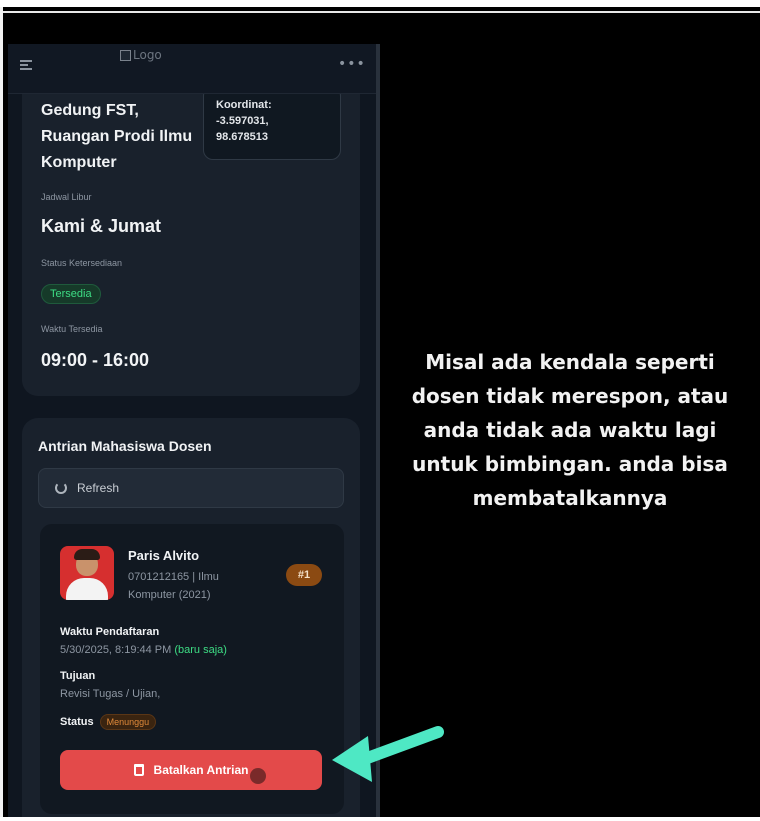 The height and width of the screenshot is (821, 760). What do you see at coordinates (192, 69) in the screenshot?
I see `app-topbar: Logo •••` at bounding box center [192, 69].